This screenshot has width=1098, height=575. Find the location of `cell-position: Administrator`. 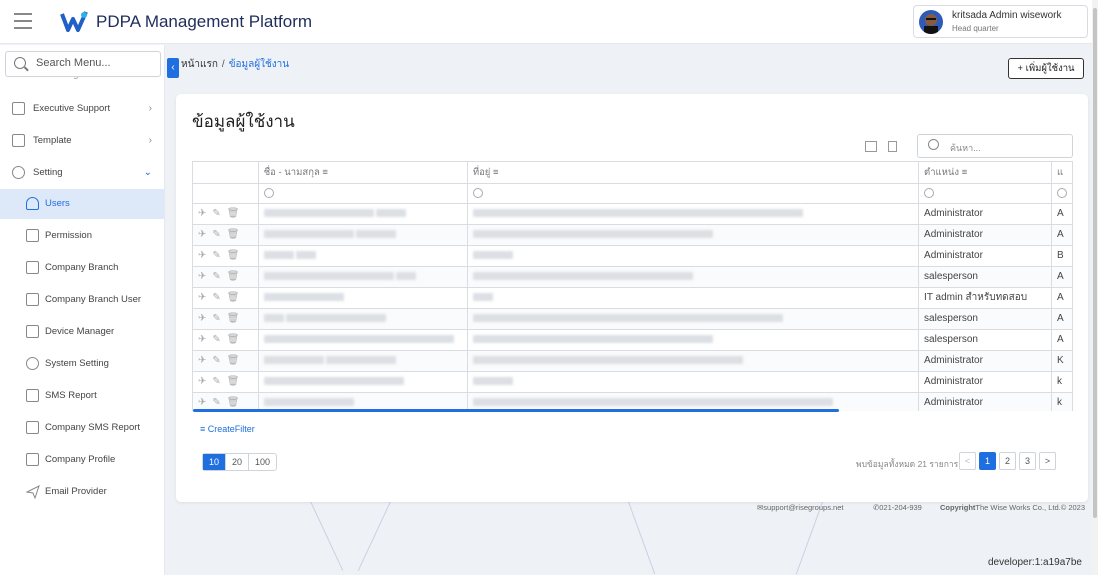

cell-position: Administrator is located at coordinates (985, 361).